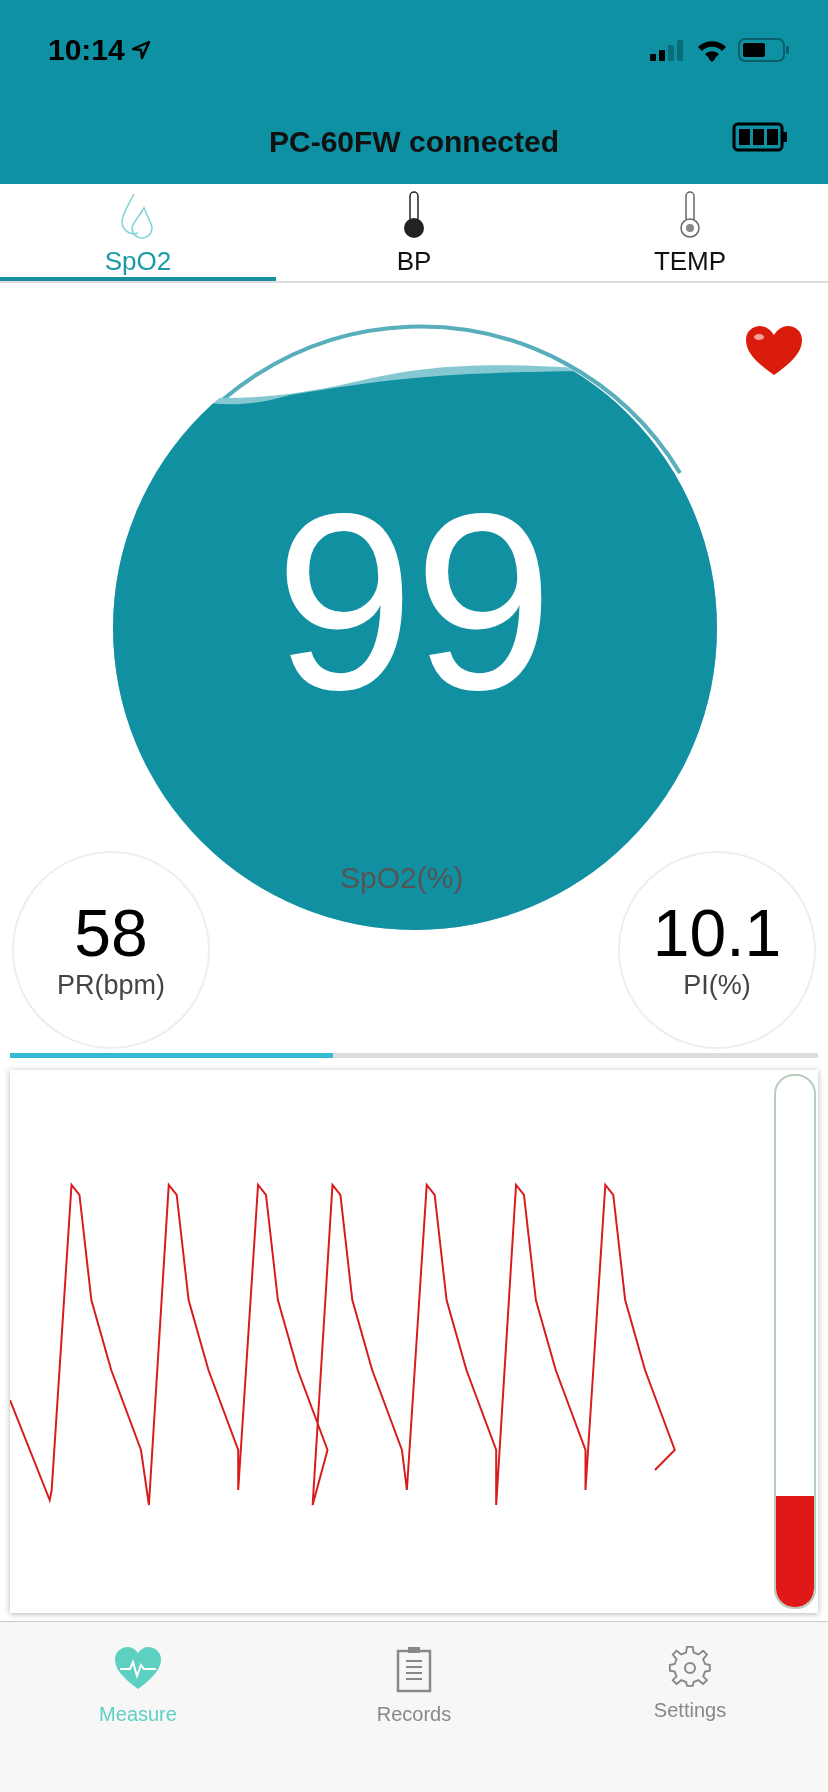  What do you see at coordinates (717, 985) in the screenshot?
I see `perfusion-index-unit: PI(%)` at bounding box center [717, 985].